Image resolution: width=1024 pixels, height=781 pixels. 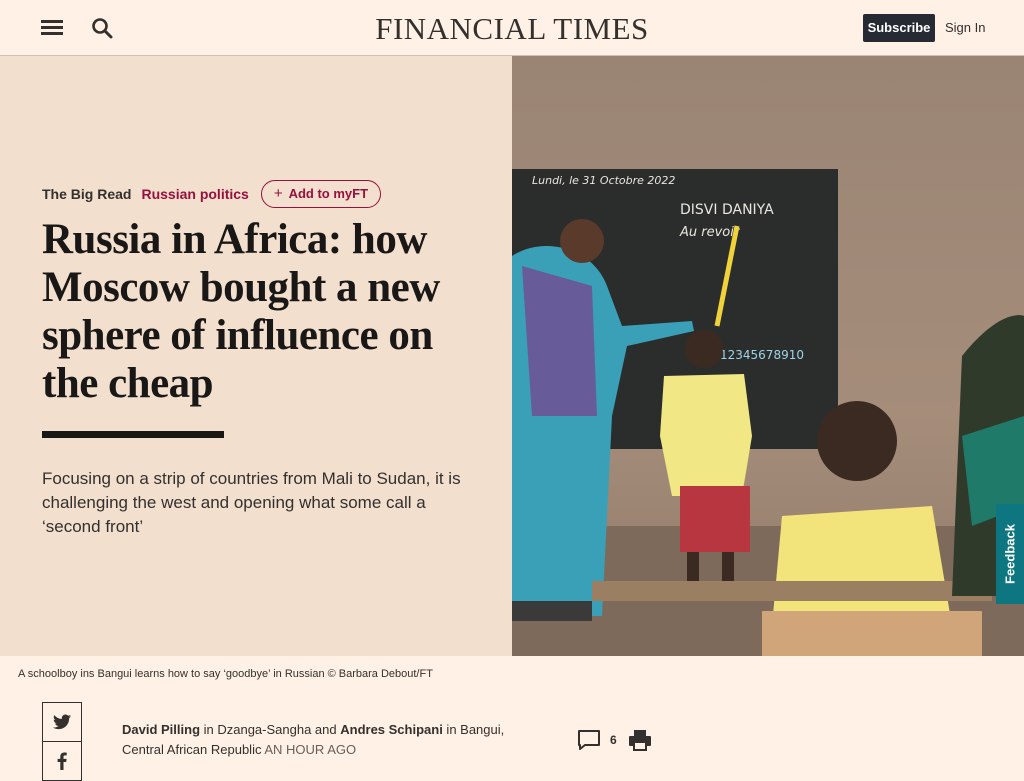 What do you see at coordinates (613, 740) in the screenshot?
I see `comment-count: 6` at bounding box center [613, 740].